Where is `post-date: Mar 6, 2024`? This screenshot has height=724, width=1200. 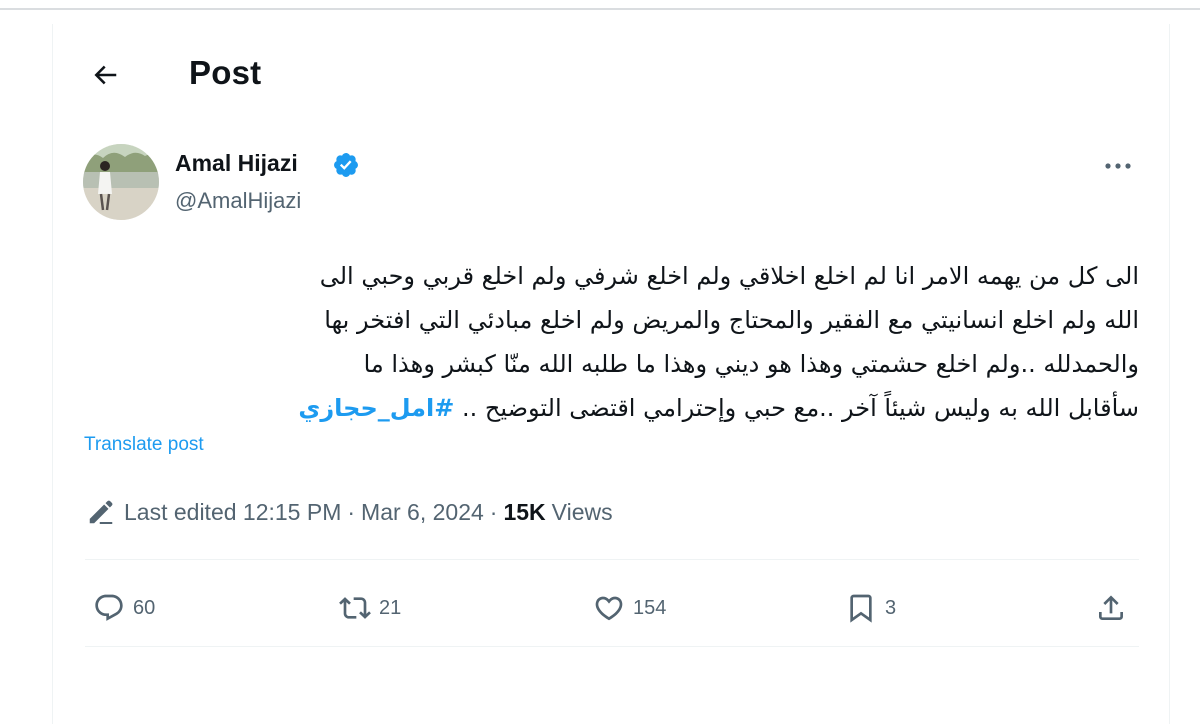
post-date: Mar 6, 2024 is located at coordinates (422, 512).